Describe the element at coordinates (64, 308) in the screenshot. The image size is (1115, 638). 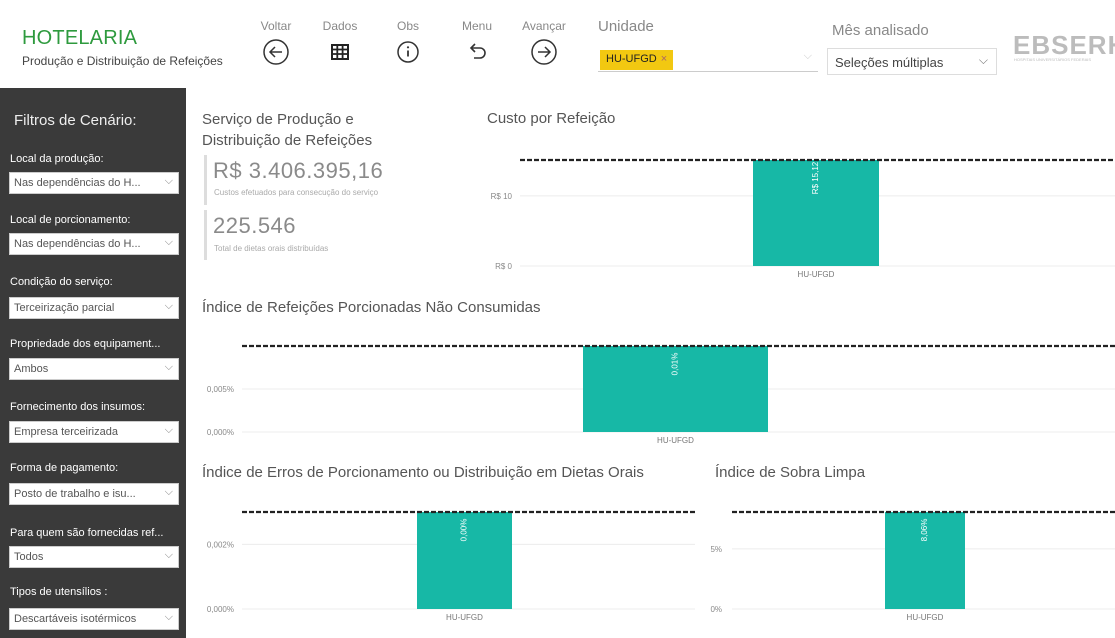
I see `filter-value: Terceirização parcial` at that location.